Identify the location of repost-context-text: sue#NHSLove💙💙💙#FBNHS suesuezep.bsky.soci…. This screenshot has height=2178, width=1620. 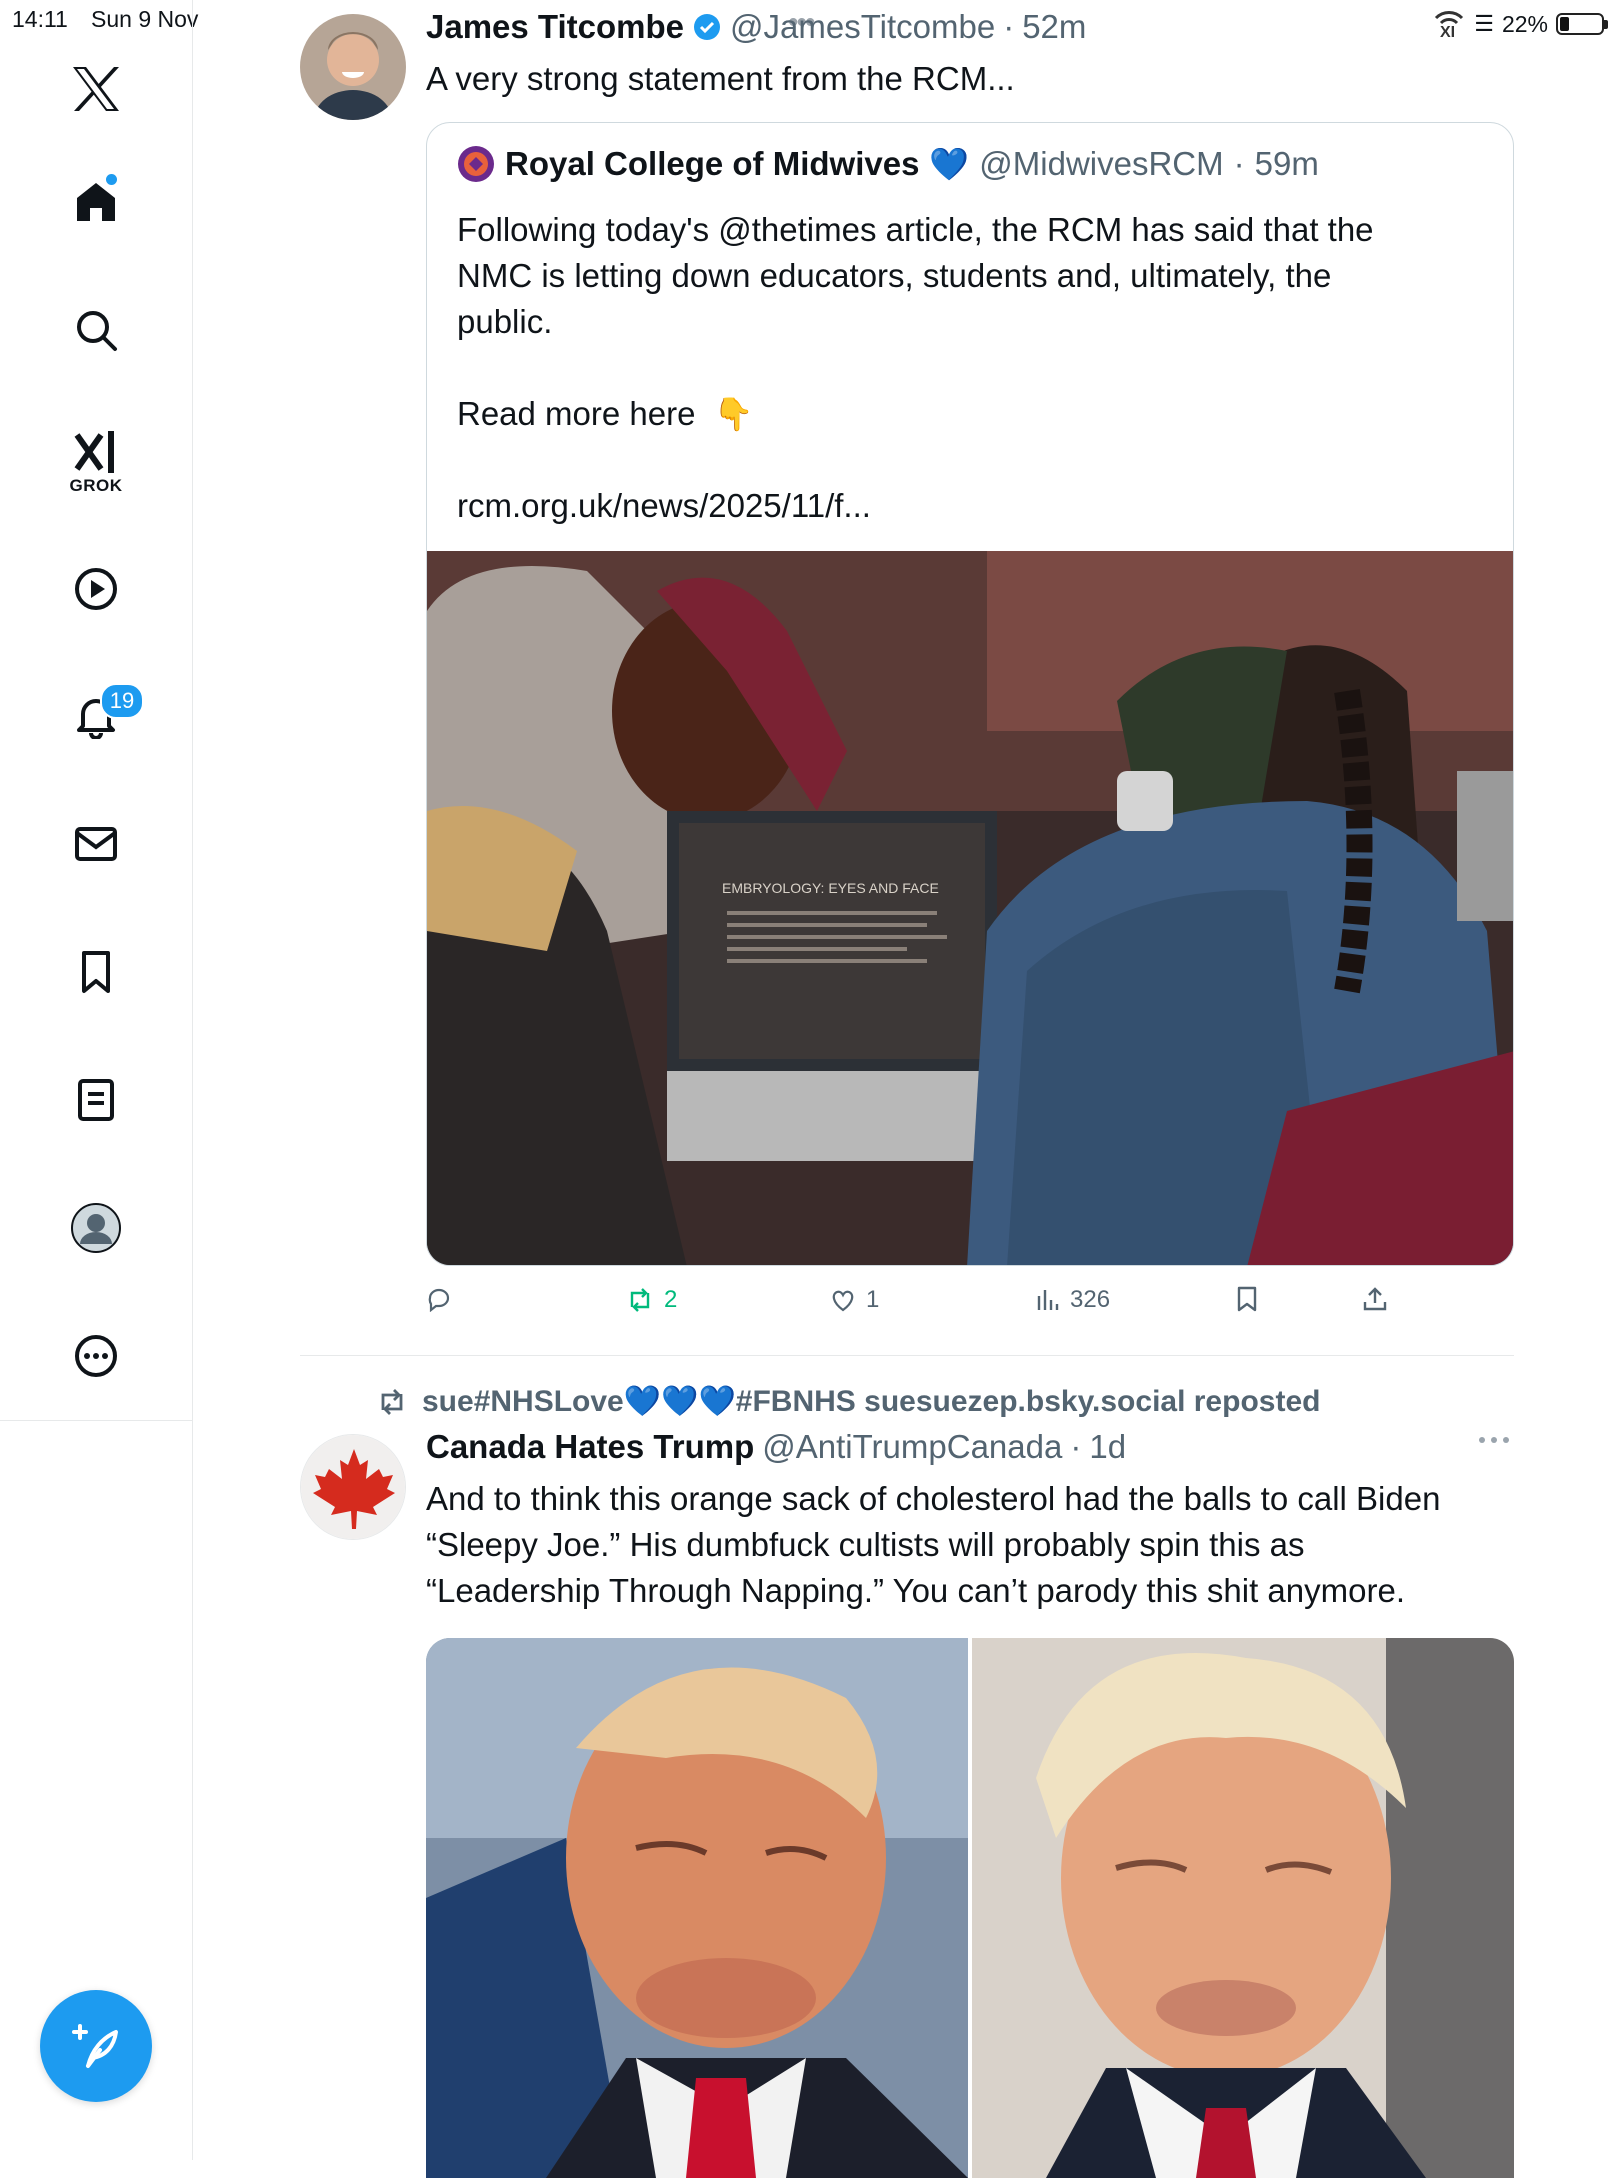
(871, 1401).